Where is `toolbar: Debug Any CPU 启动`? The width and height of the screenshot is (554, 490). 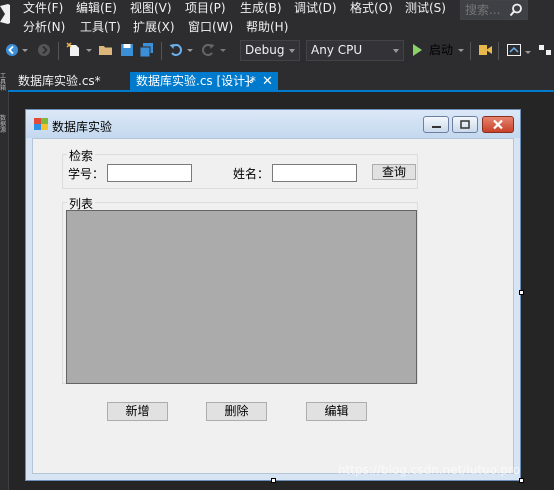 toolbar: Debug Any CPU 启动 is located at coordinates (277, 51).